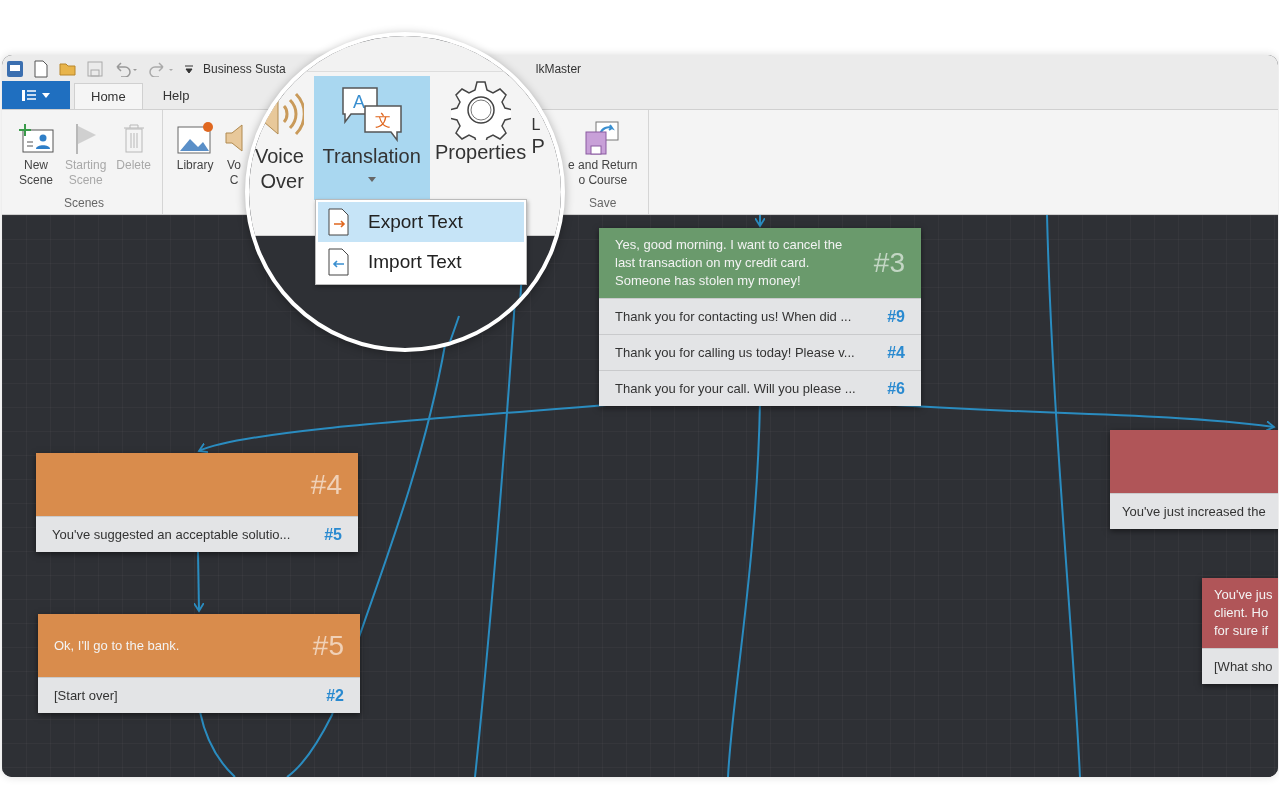 Image resolution: width=1279 pixels, height=800 pixels. What do you see at coordinates (189, 68) in the screenshot?
I see `customize-icon` at bounding box center [189, 68].